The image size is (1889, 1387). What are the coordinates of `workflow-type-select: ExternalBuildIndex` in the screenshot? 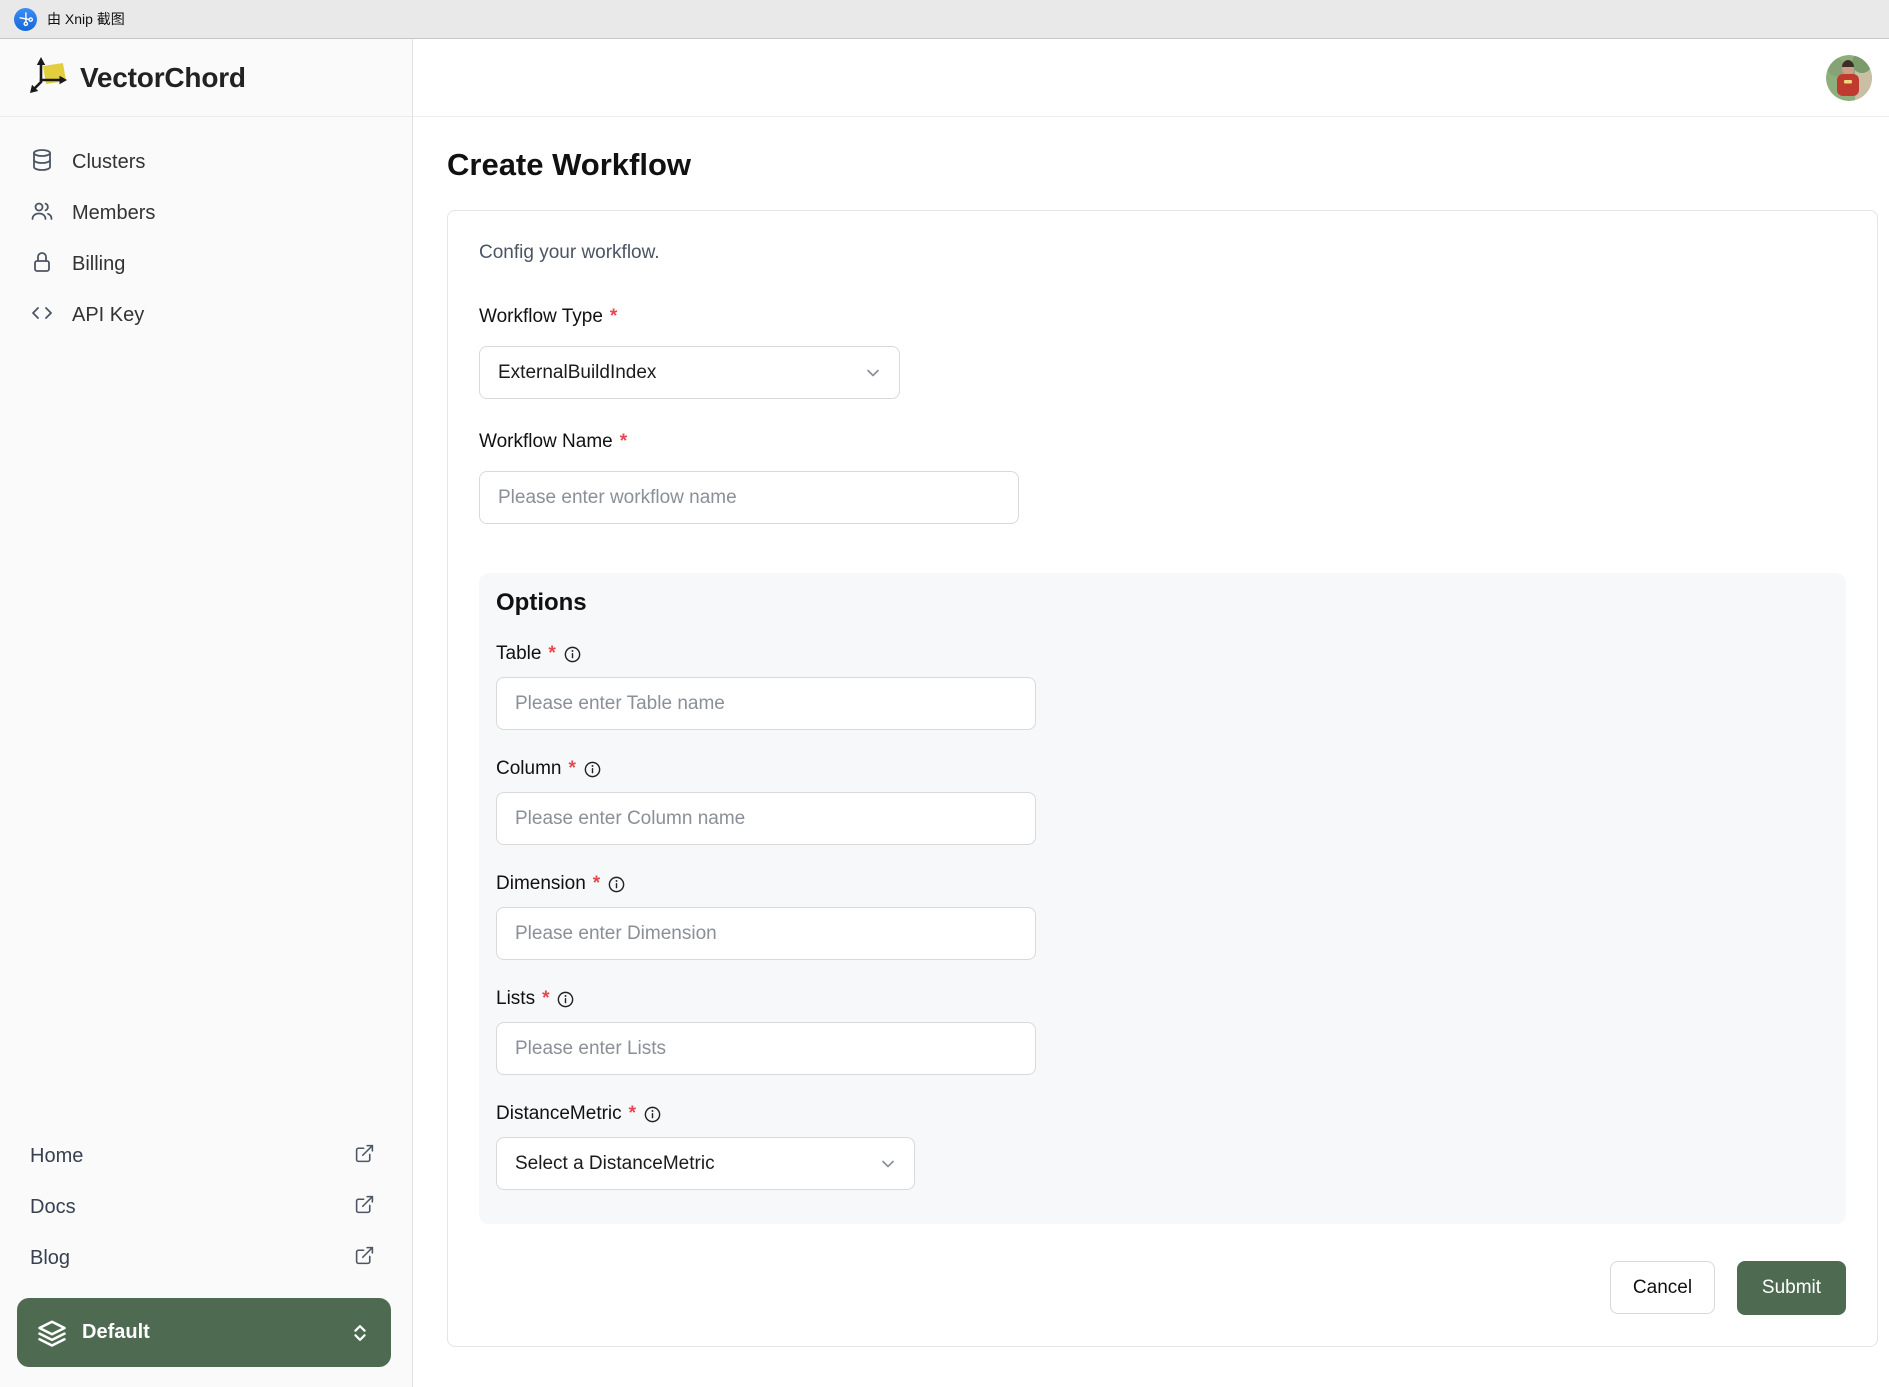 It's located at (689, 372).